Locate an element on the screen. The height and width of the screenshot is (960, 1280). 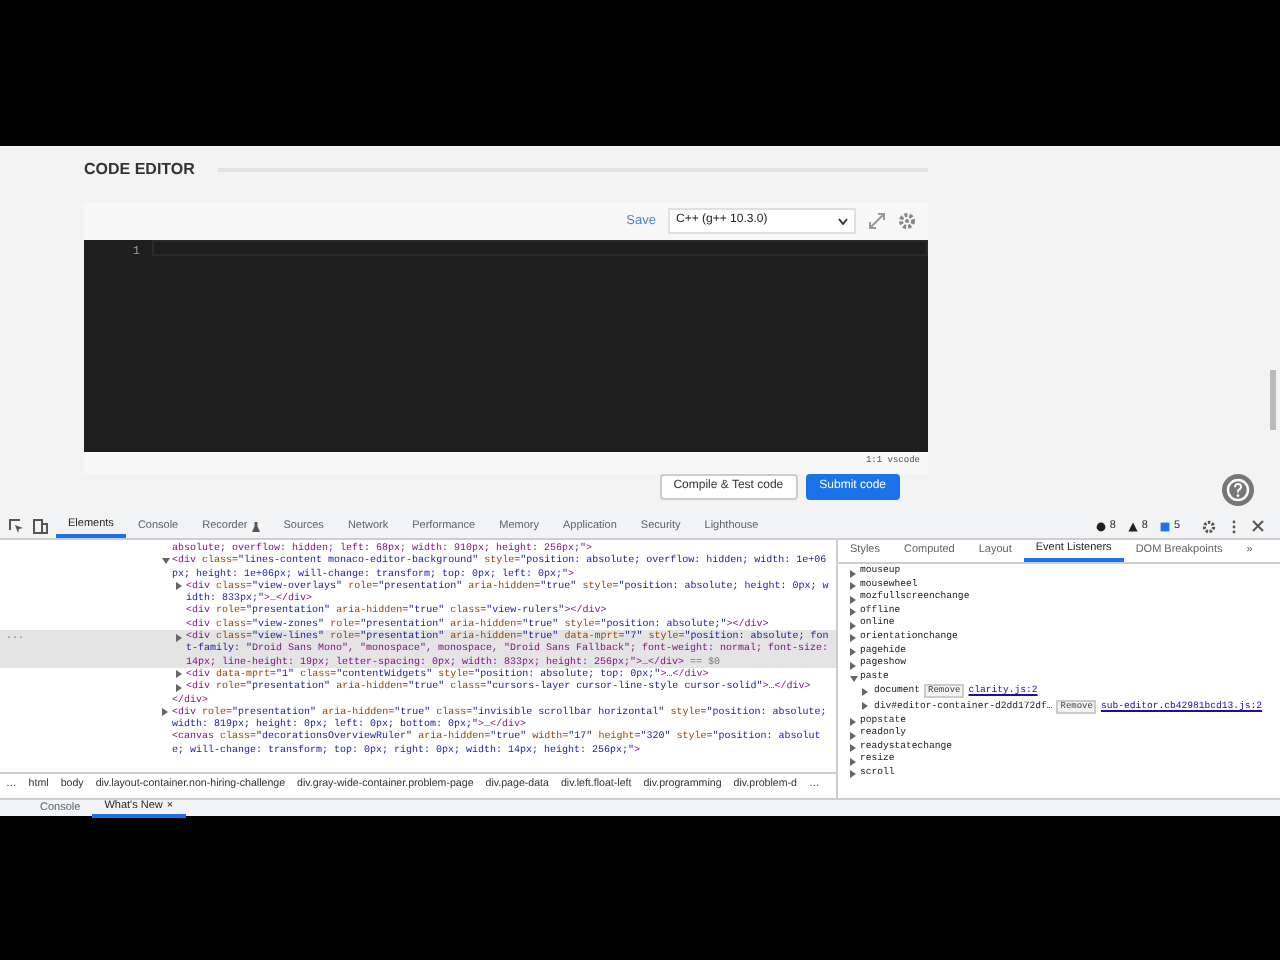
flask-icon is located at coordinates (255, 526).